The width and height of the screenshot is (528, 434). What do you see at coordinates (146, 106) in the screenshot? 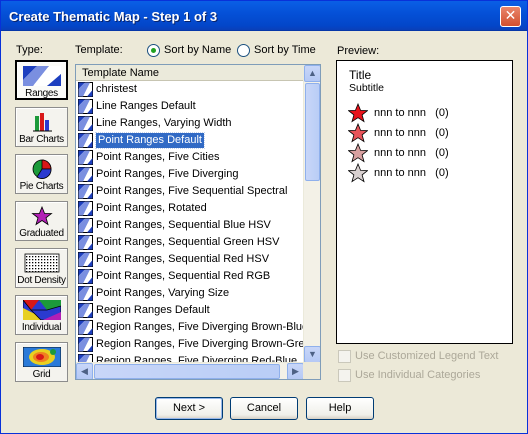
I see `template-row-label: Line Ranges Default` at bounding box center [146, 106].